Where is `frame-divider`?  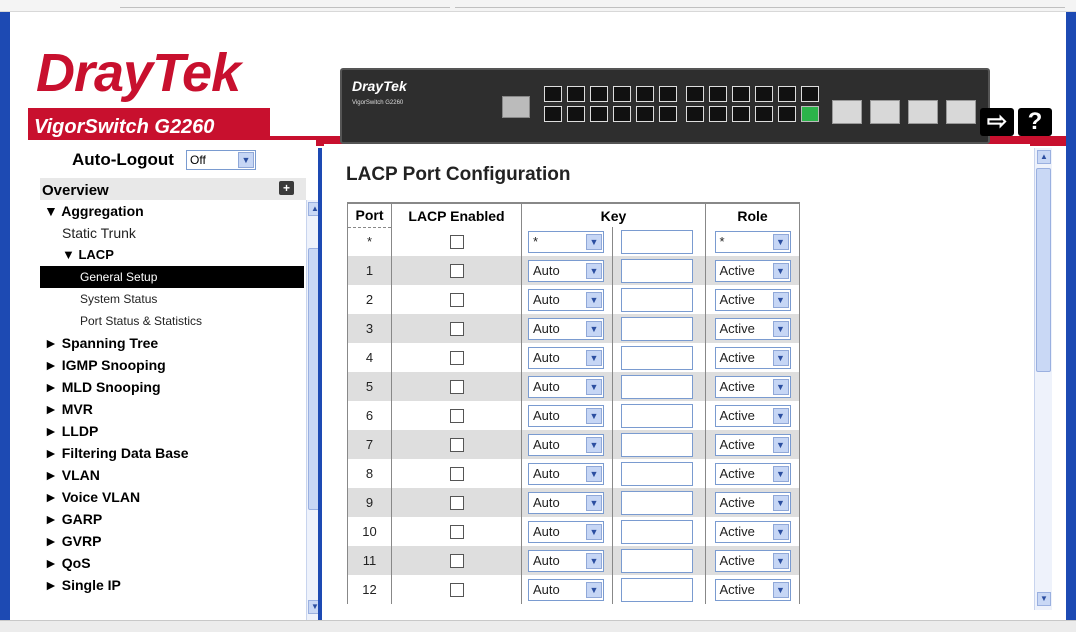
frame-divider is located at coordinates (320, 384).